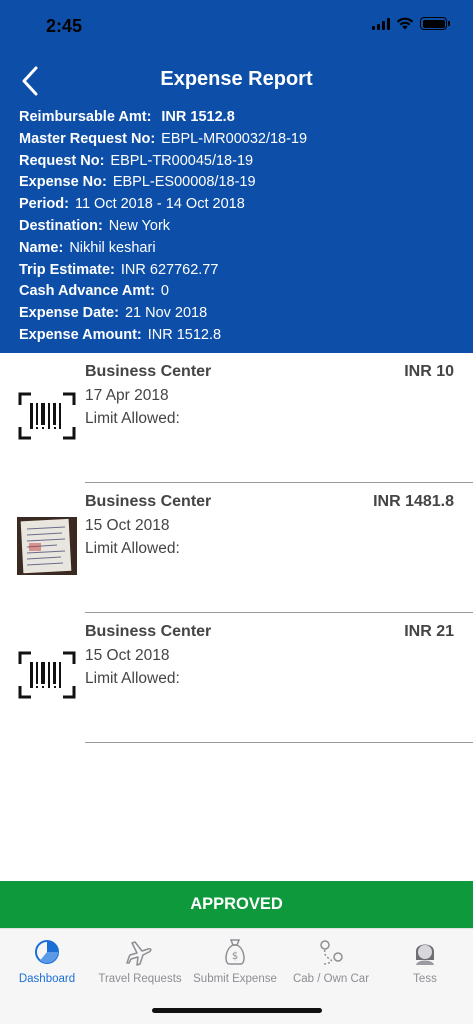  Describe the element at coordinates (139, 225) in the screenshot. I see `detail-value: New York` at that location.